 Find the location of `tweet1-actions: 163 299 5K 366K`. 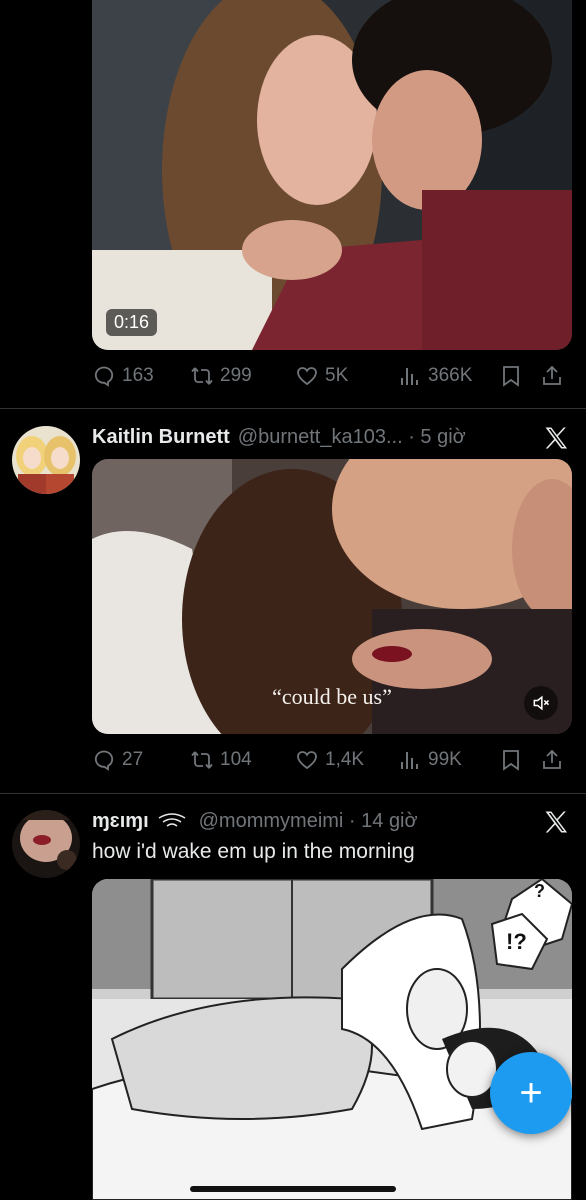

tweet1-actions: 163 299 5K 366K is located at coordinates (332, 376).